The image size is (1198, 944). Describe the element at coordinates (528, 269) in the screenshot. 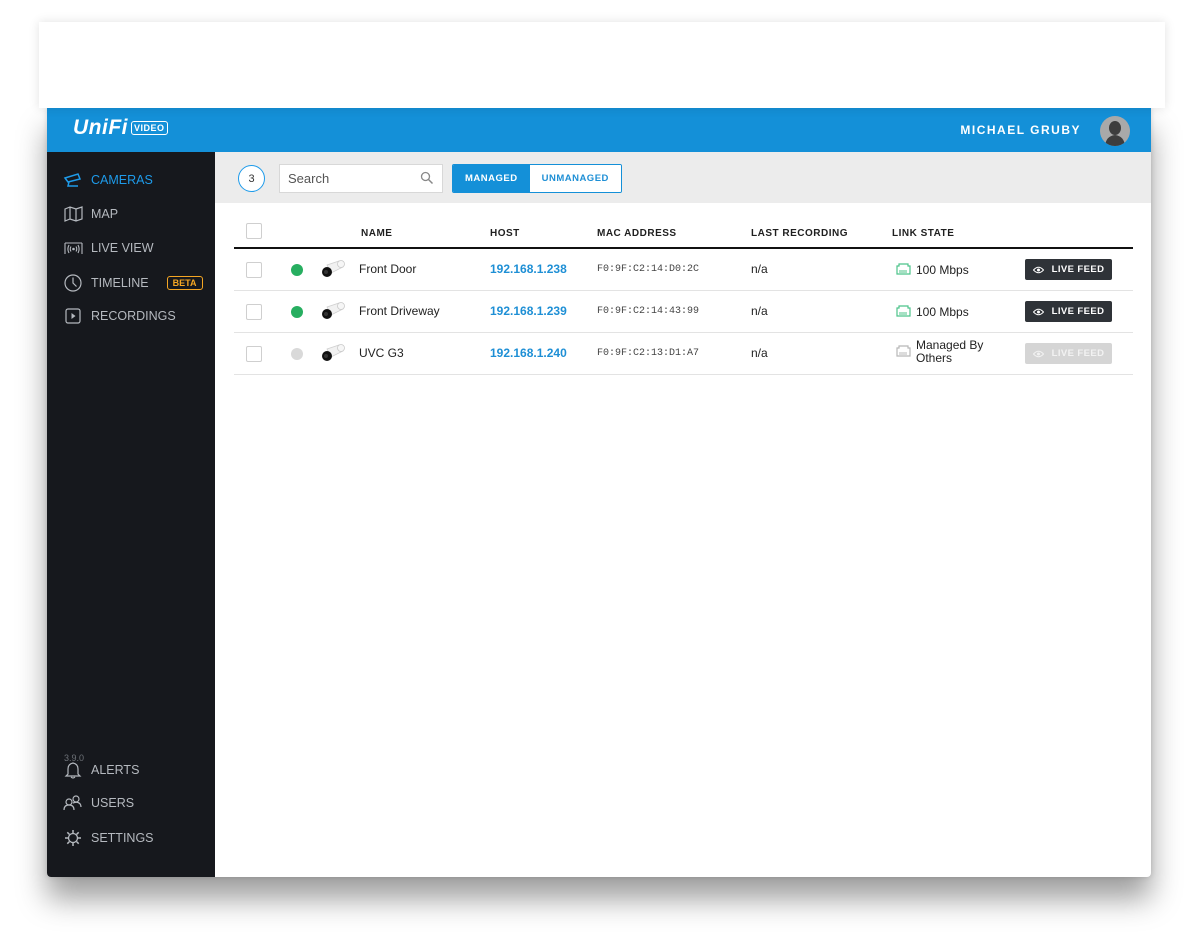

I see `camera-host-link: 192.168.1.238` at that location.